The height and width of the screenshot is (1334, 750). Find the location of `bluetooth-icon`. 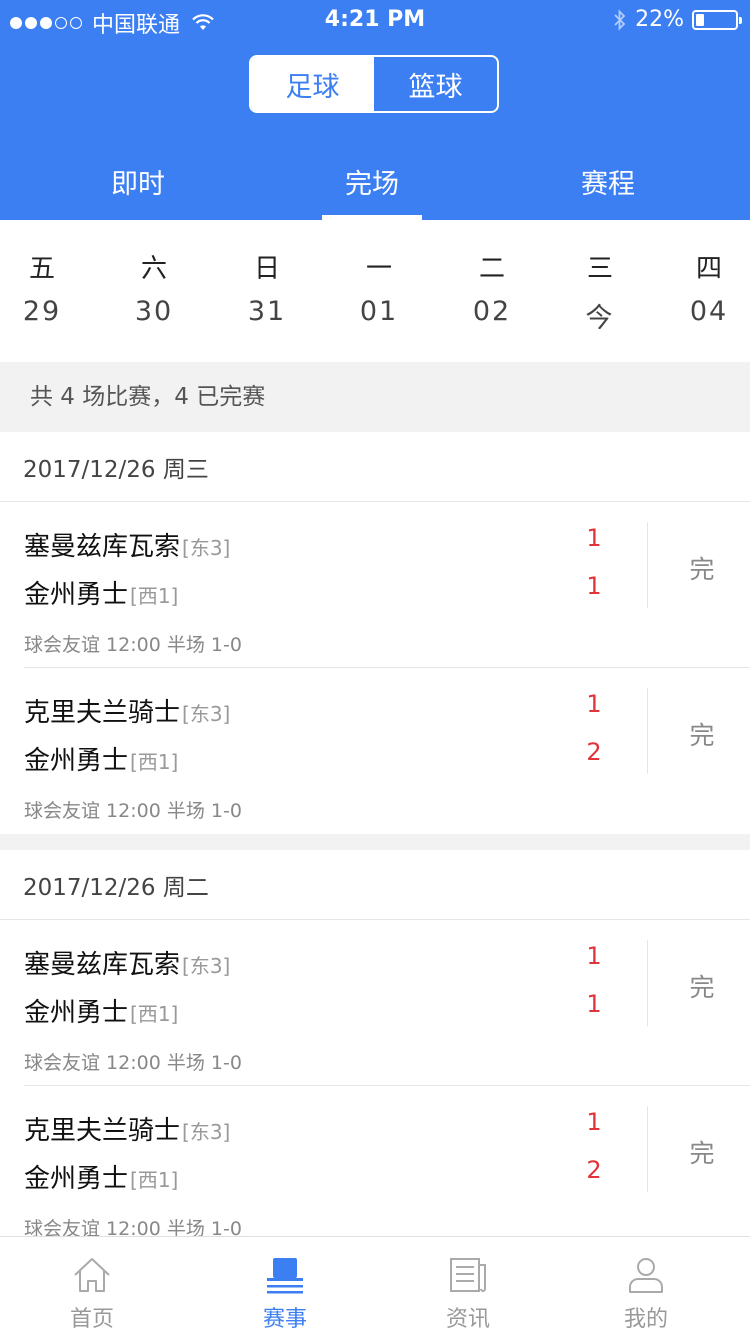

bluetooth-icon is located at coordinates (620, 19).